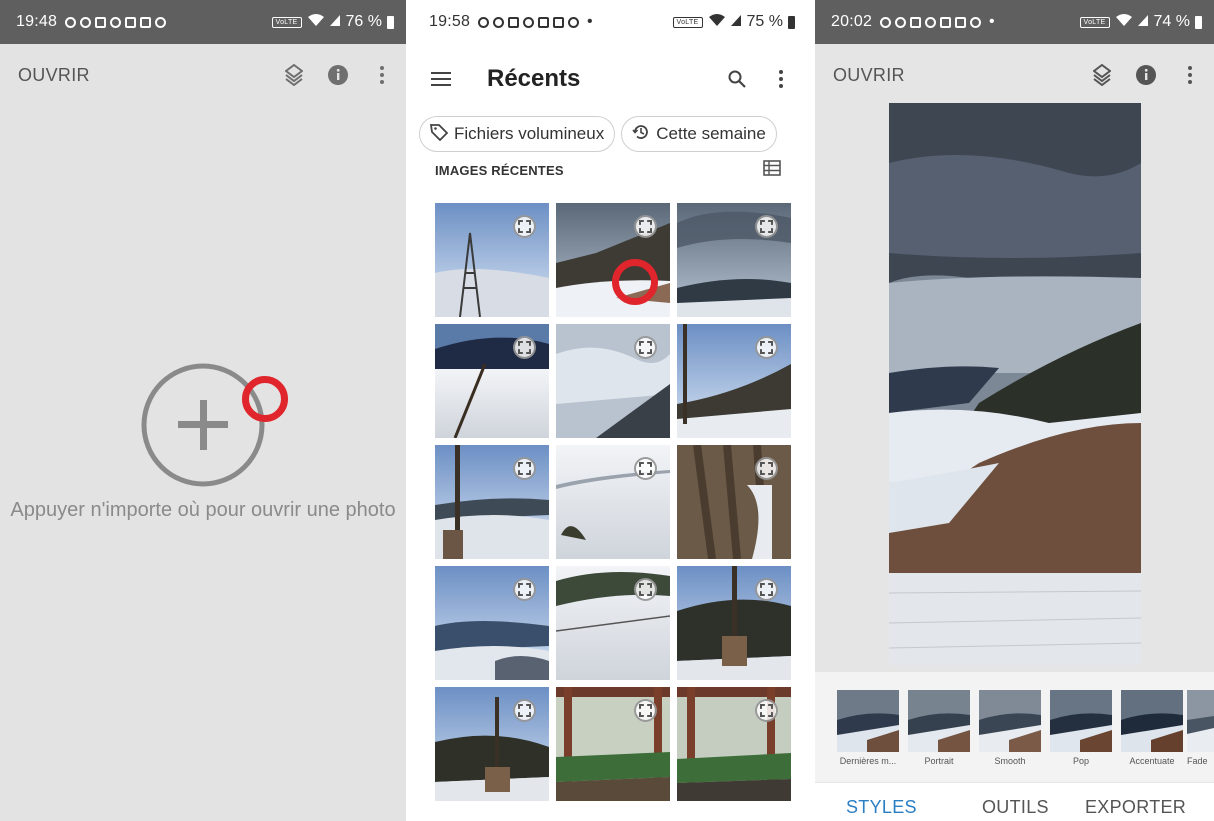 This screenshot has height=821, width=1214. What do you see at coordinates (492, 260) in the screenshot?
I see `thumbnail-pylon-sky` at bounding box center [492, 260].